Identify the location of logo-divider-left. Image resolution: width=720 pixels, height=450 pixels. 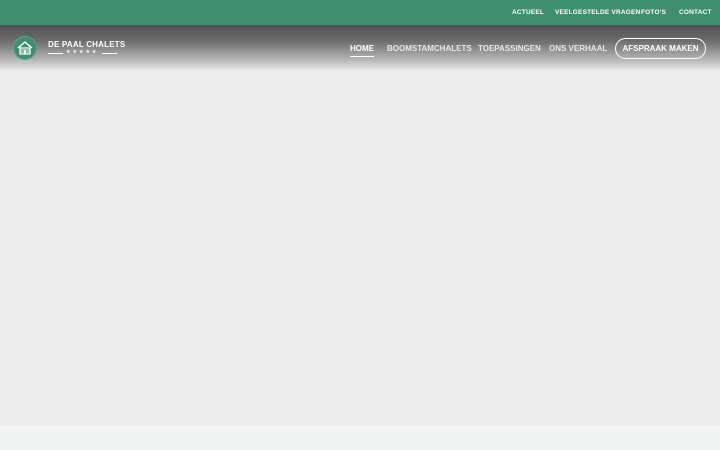
(55, 53).